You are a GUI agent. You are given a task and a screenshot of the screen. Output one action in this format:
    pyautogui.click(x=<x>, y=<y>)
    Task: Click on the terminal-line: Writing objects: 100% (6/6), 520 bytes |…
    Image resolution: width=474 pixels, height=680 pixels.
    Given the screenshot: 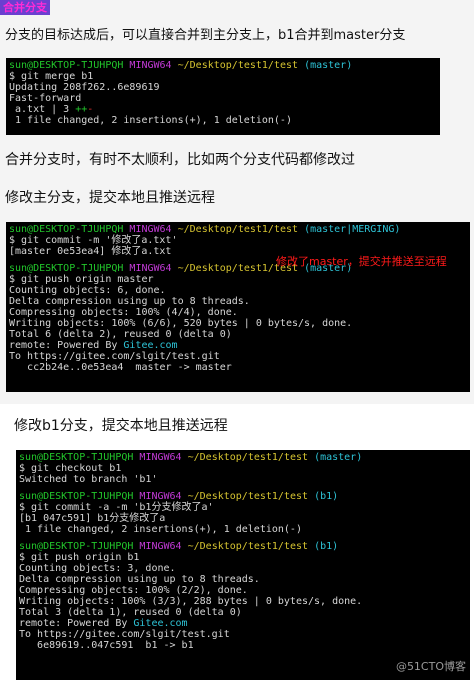 What is the action you would take?
    pyautogui.click(x=181, y=323)
    